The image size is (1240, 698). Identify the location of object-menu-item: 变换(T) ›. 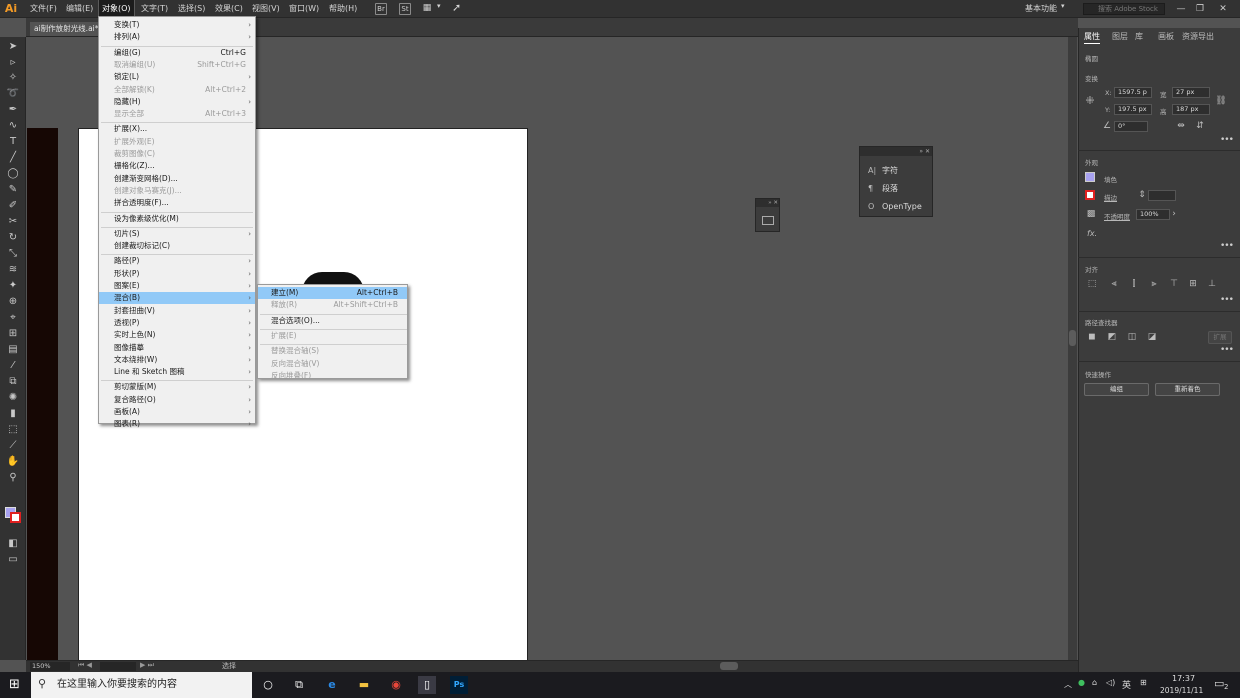
(177, 25).